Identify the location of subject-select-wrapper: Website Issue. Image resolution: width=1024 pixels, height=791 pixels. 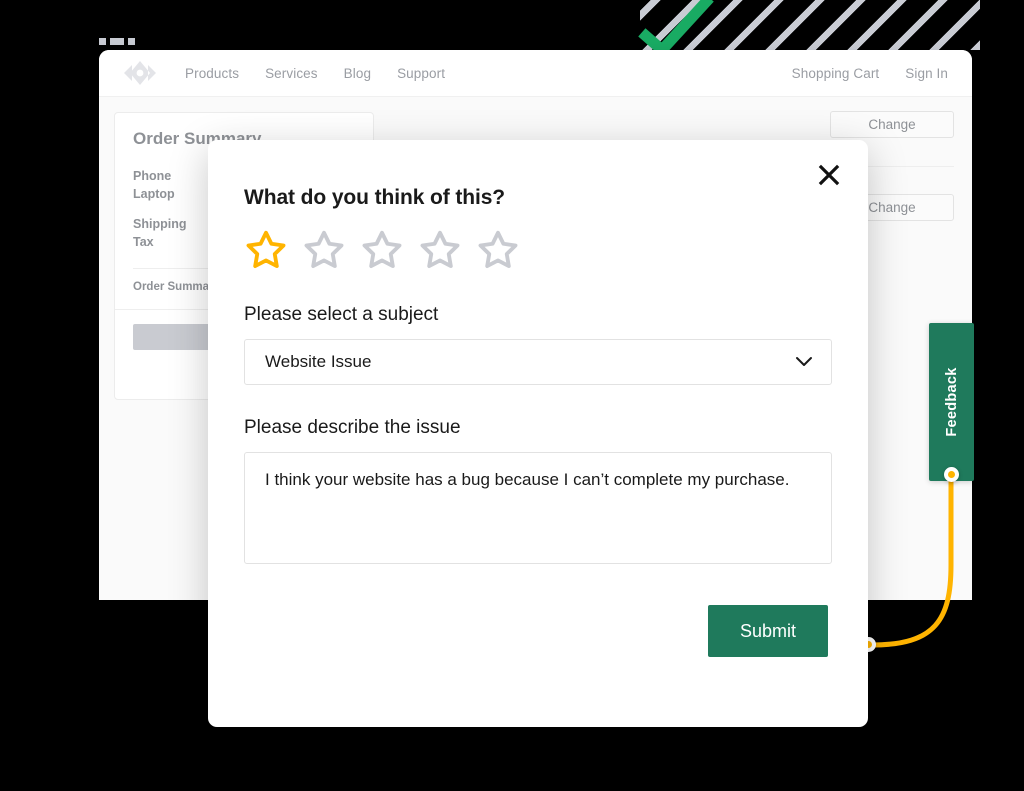
(538, 362).